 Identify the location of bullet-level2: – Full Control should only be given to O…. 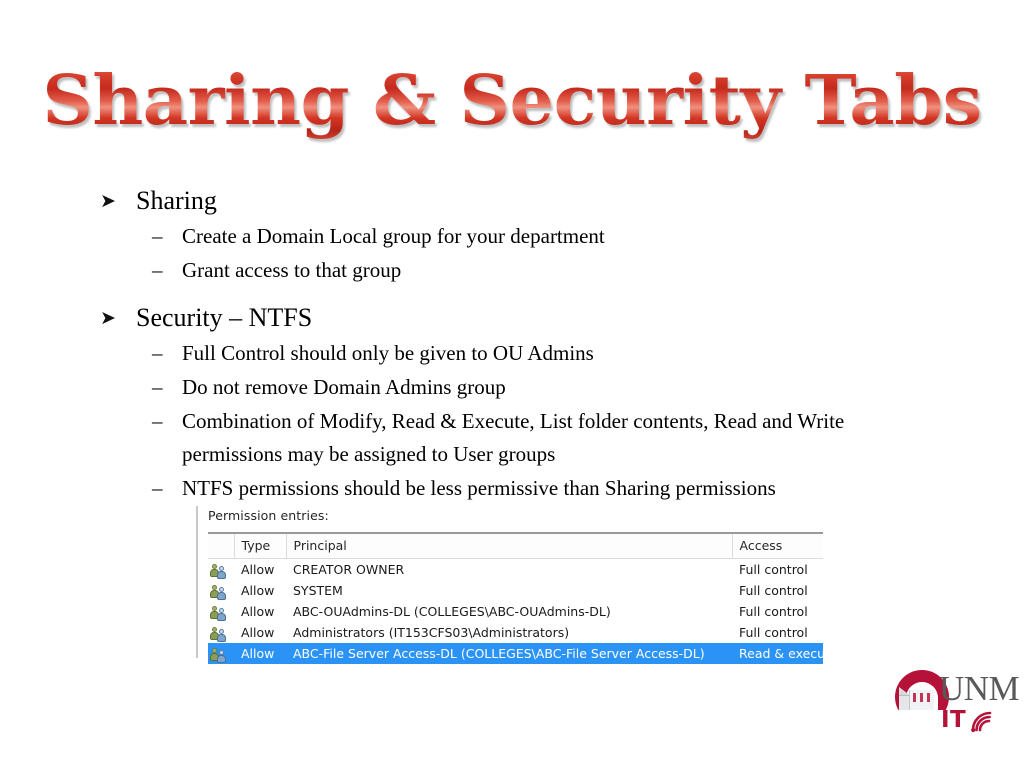
(556, 353).